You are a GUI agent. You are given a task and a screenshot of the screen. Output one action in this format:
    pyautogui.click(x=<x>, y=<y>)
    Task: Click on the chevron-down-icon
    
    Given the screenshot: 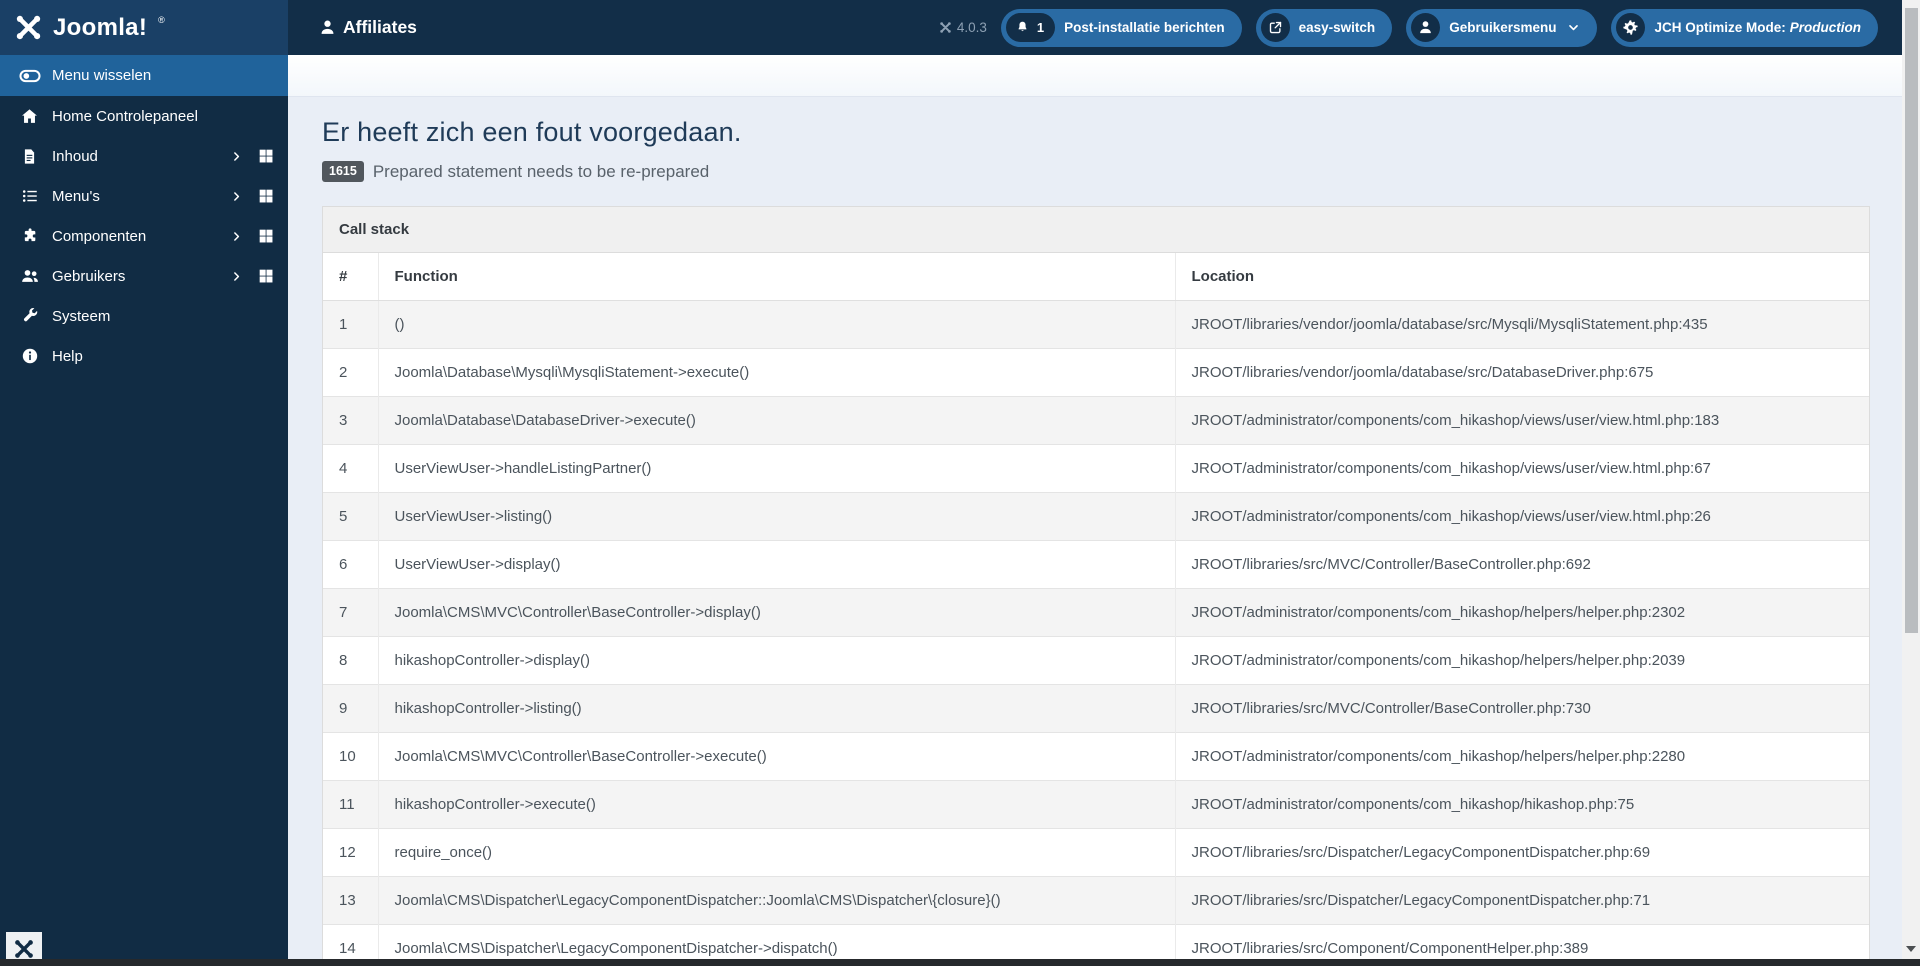 What is the action you would take?
    pyautogui.click(x=1573, y=27)
    